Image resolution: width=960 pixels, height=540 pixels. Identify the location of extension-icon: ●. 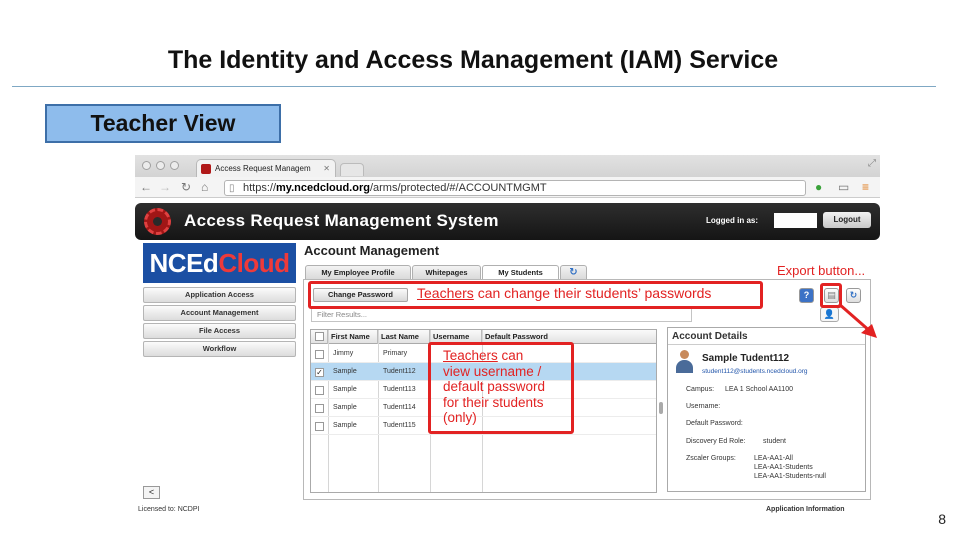
(818, 187).